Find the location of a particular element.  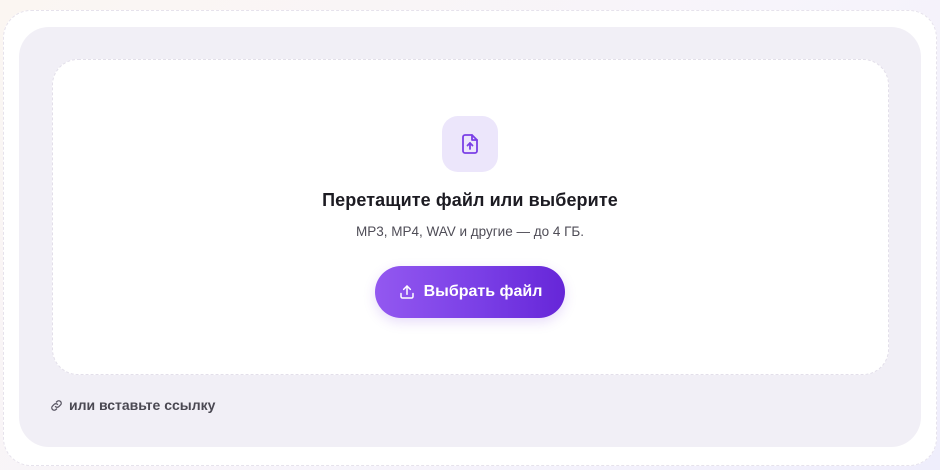

choose-file-label: Выбрать файл is located at coordinates (483, 291).